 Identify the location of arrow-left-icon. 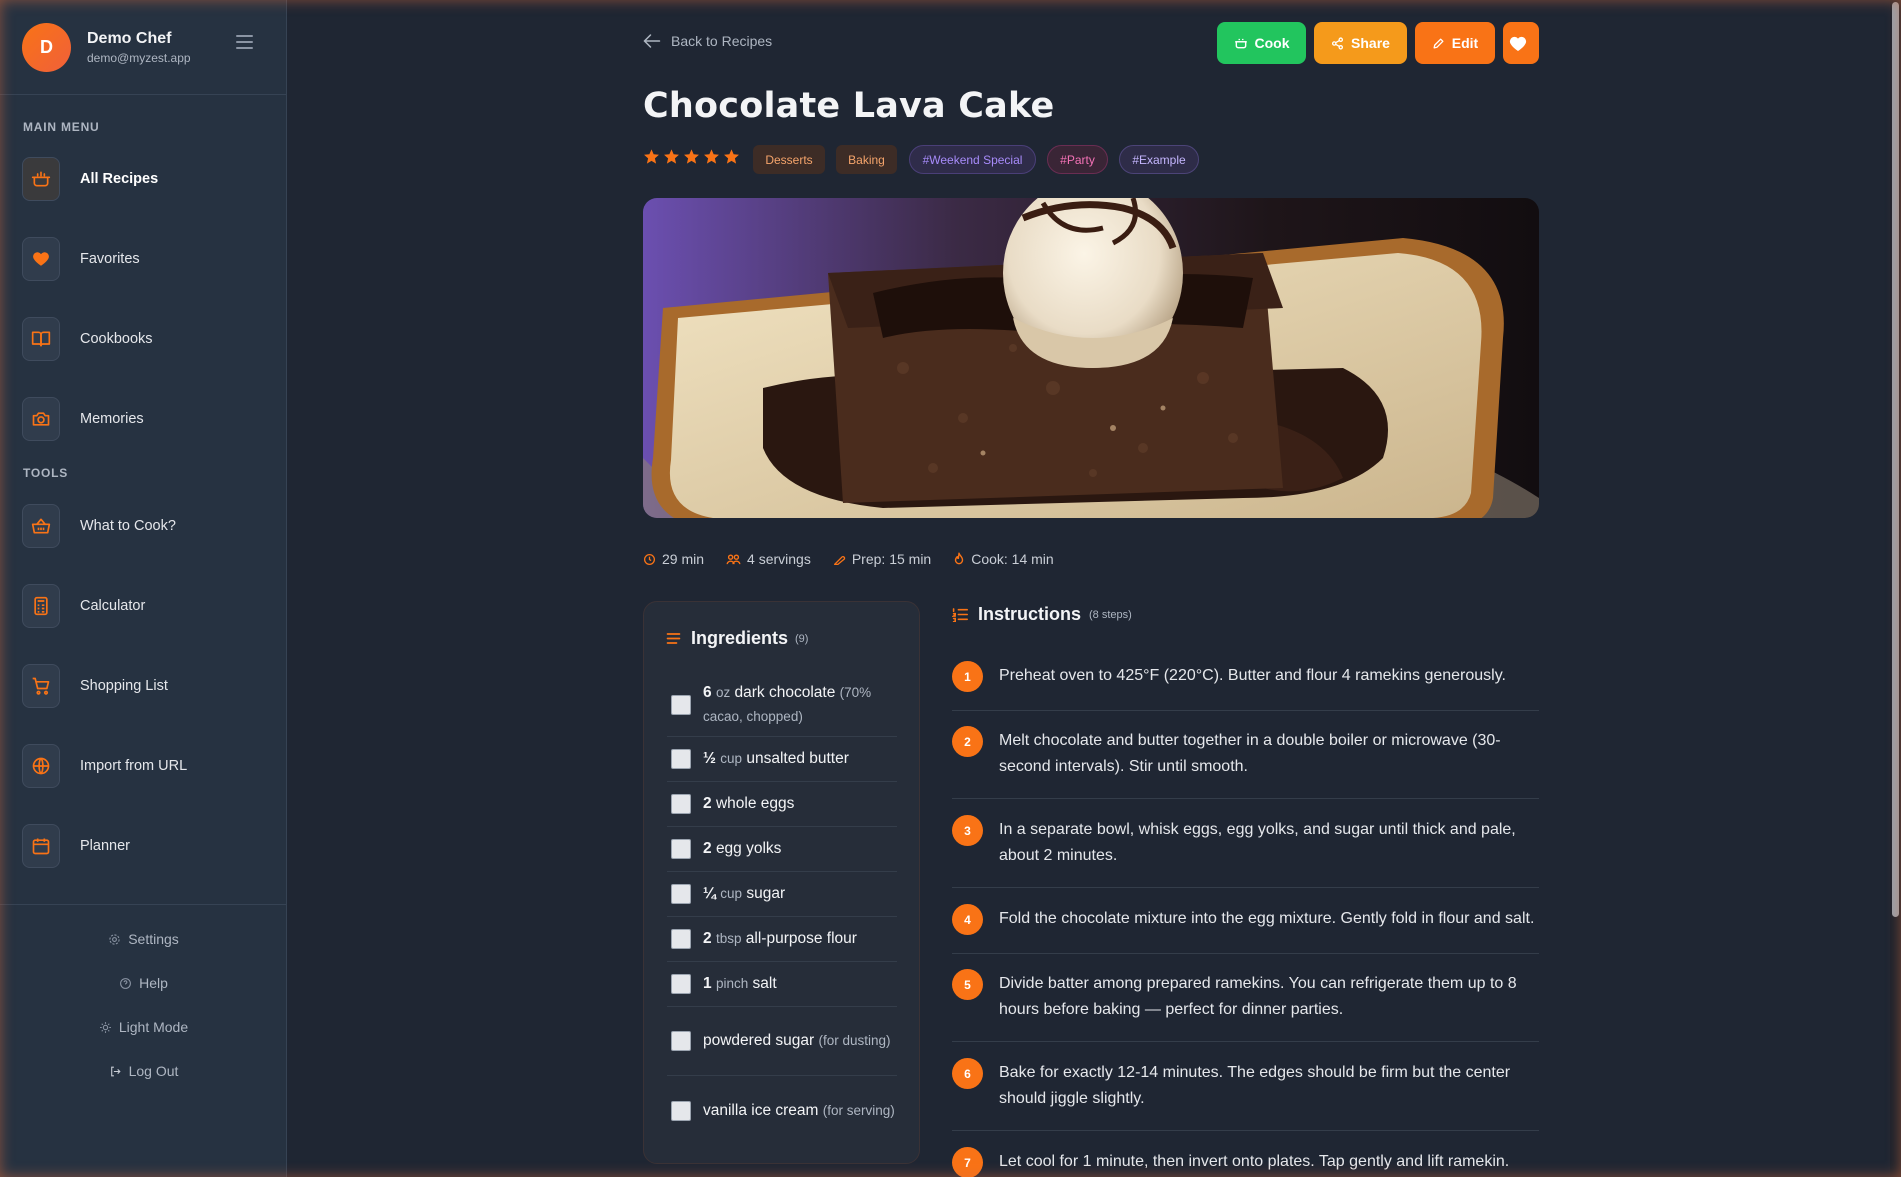
(652, 41).